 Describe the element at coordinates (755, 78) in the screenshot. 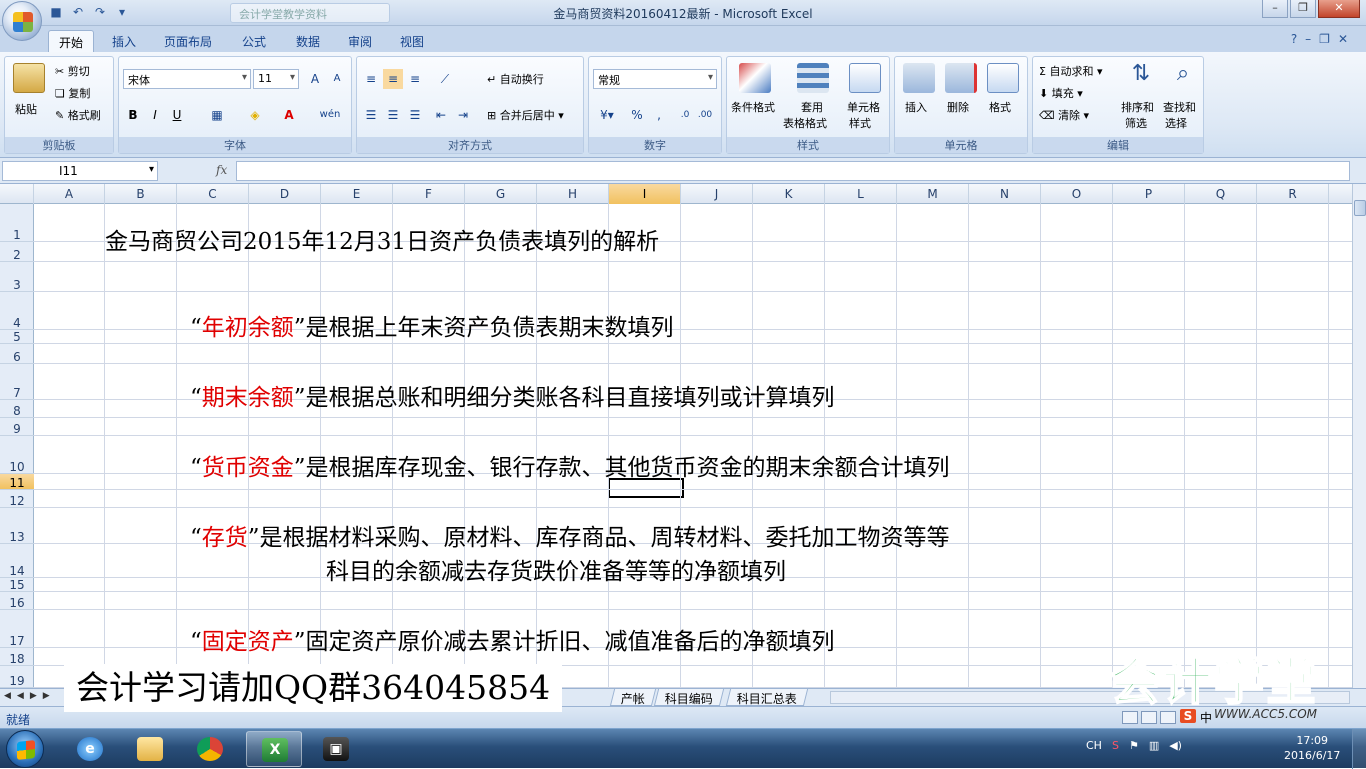

I see `conditional-format-icon` at that location.